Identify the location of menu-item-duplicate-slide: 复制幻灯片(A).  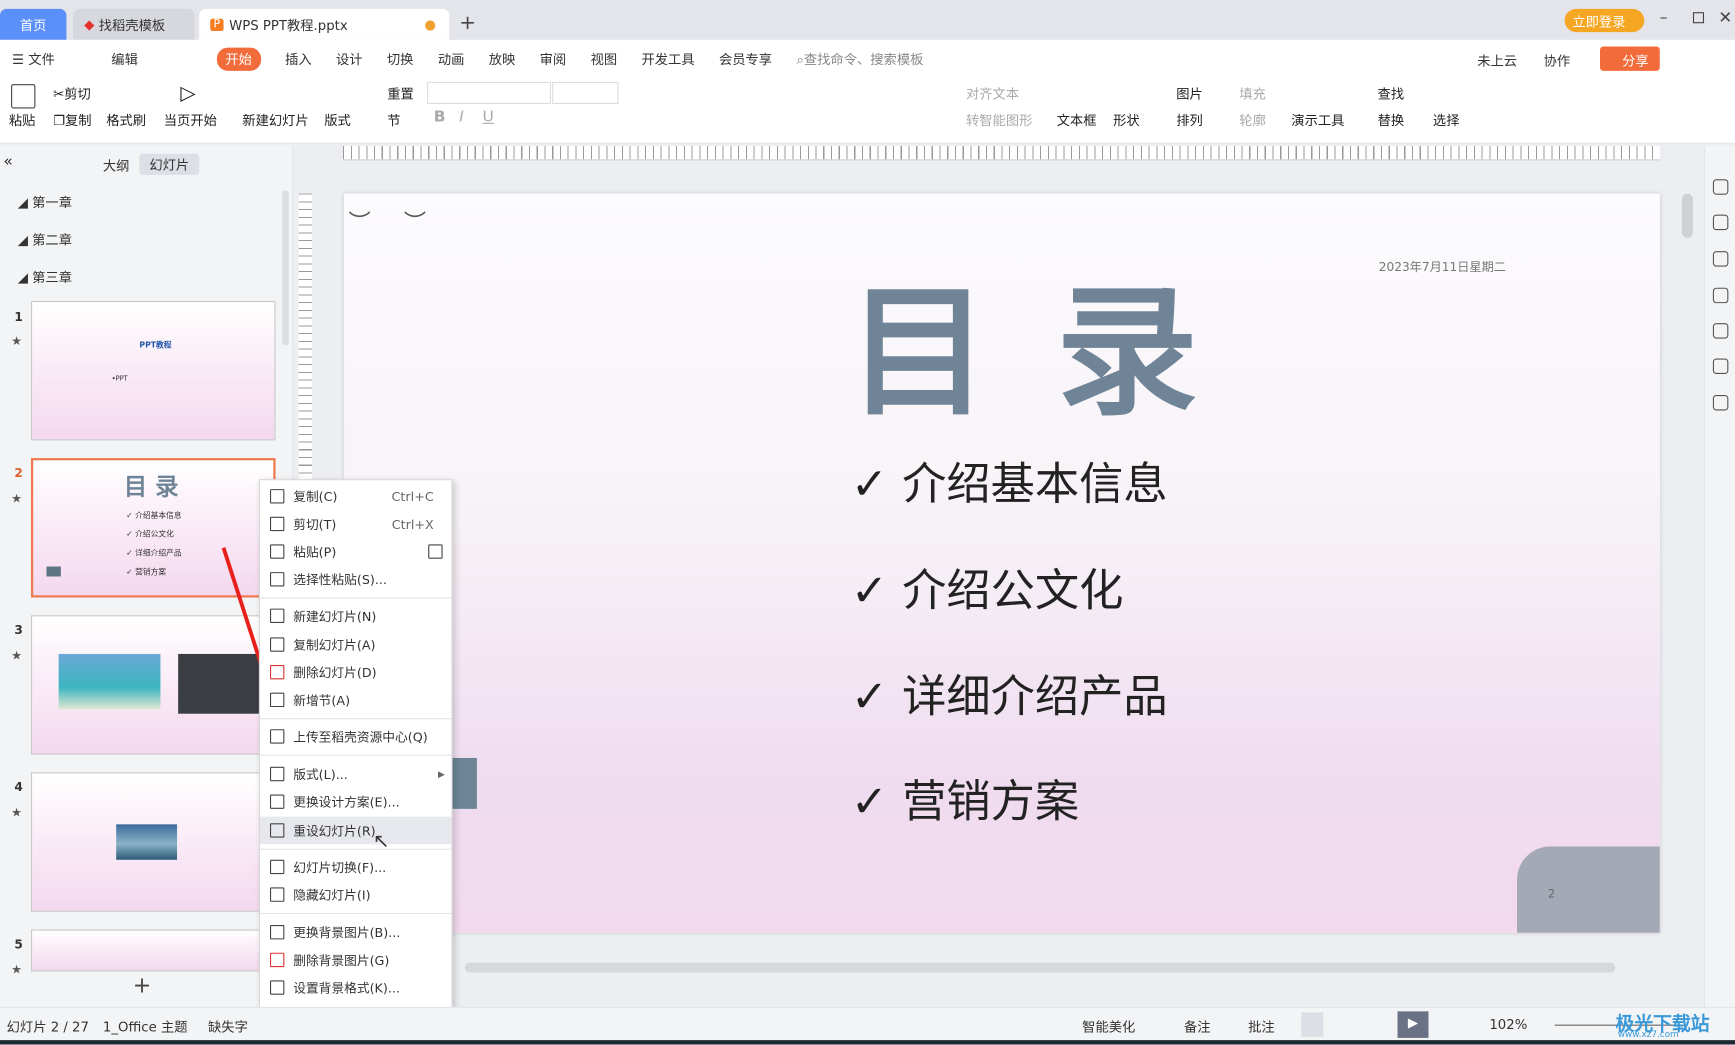
(355, 645).